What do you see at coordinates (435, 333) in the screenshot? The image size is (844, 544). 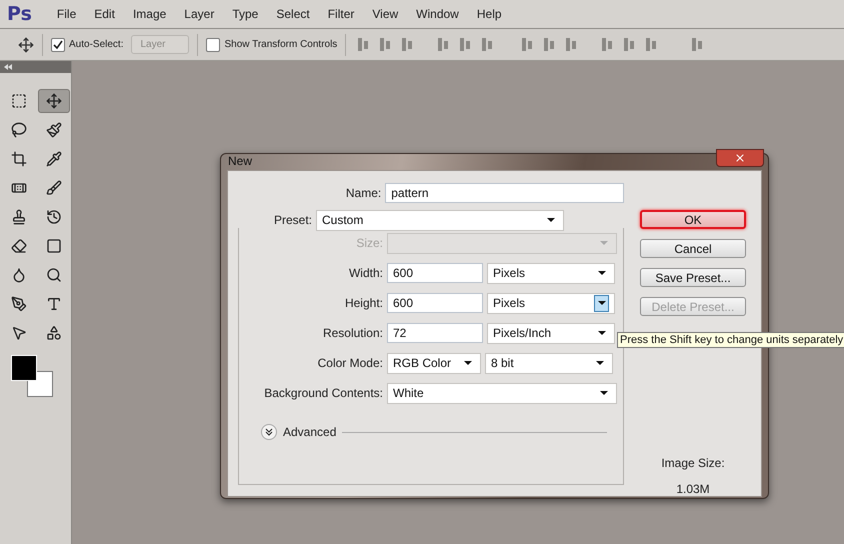 I see `dimension-field: 72` at bounding box center [435, 333].